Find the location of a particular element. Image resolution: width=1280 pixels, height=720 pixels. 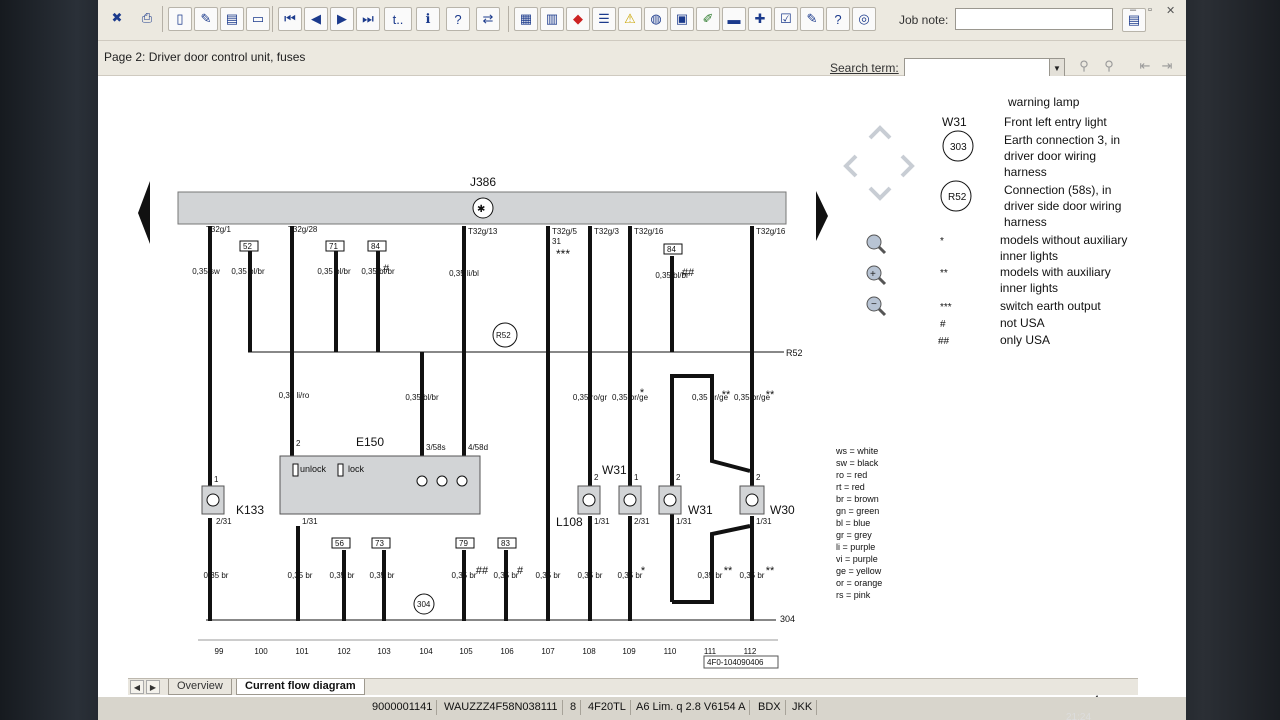

help-icon: ? is located at coordinates (458, 19).